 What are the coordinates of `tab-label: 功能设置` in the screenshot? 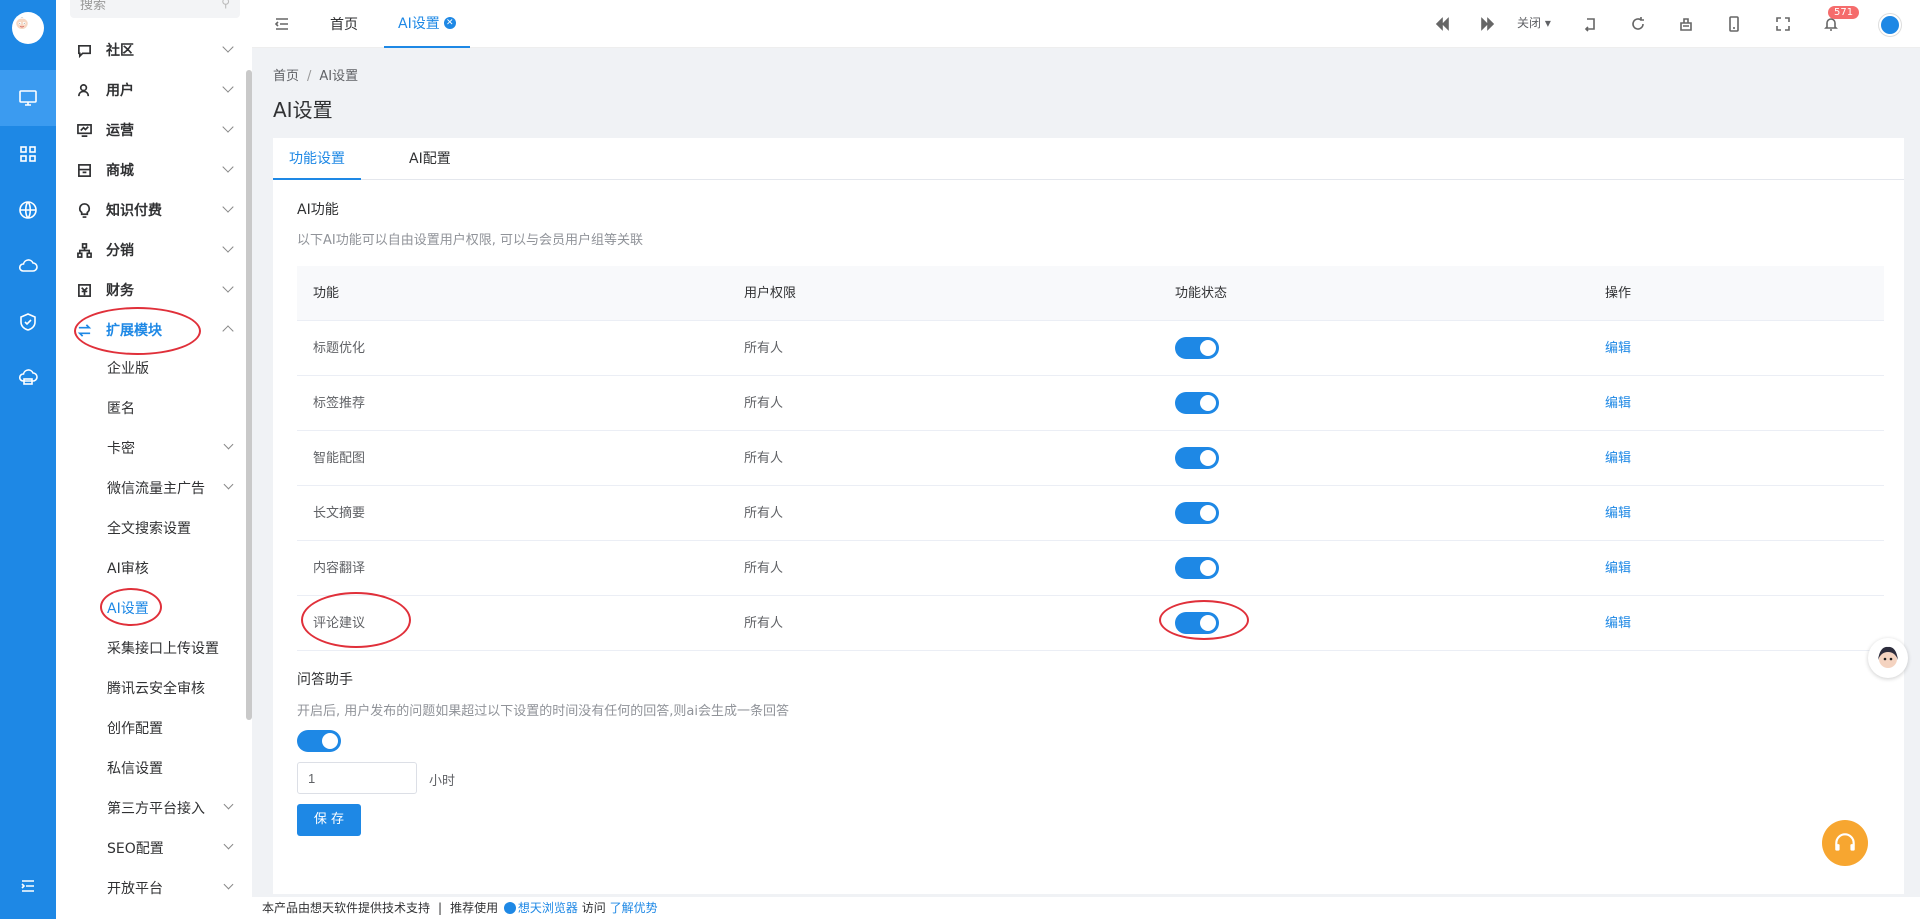 It's located at (317, 159).